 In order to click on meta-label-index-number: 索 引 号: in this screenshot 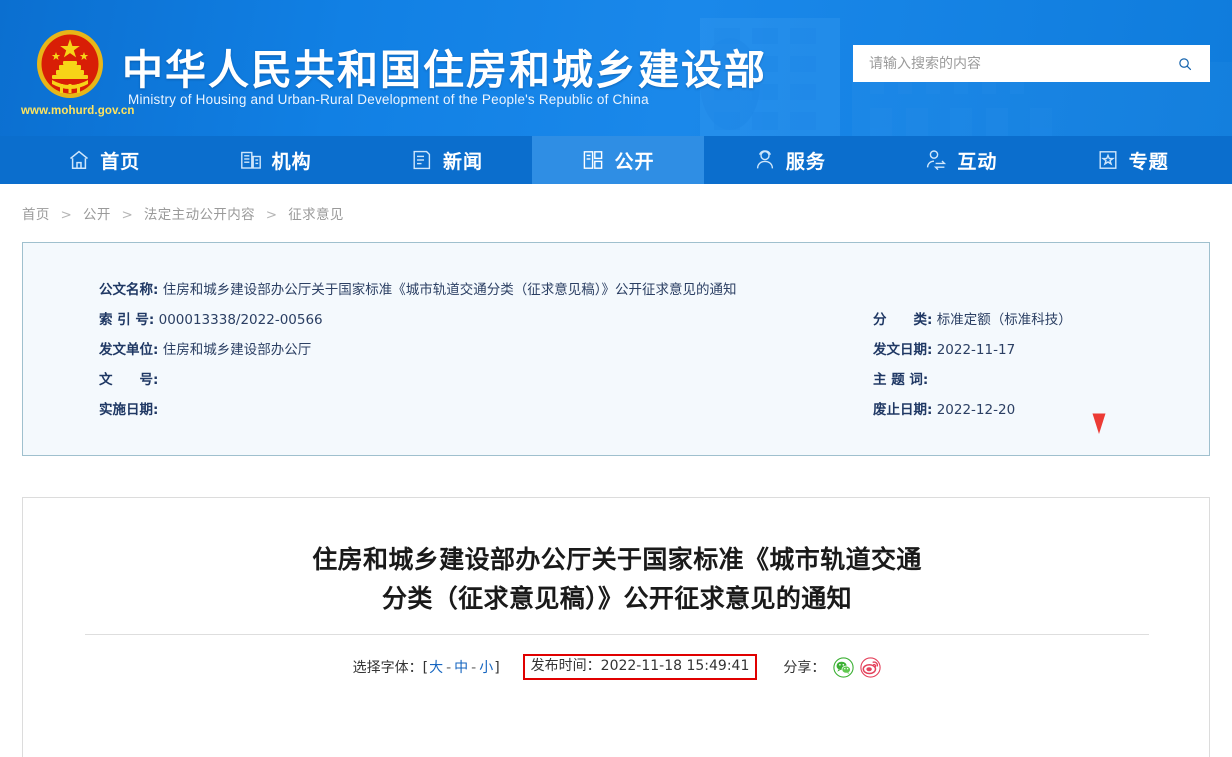, I will do `click(127, 320)`.